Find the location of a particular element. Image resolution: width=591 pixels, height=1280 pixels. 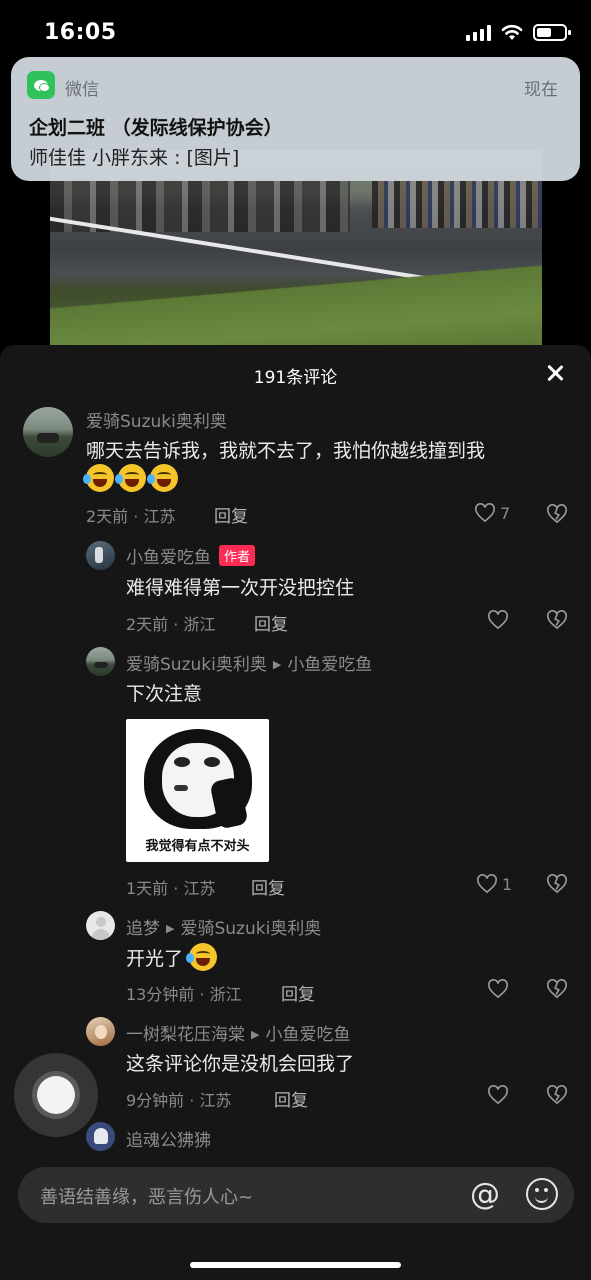

username-text: 一树梨花压海棠 is located at coordinates (185, 1035).